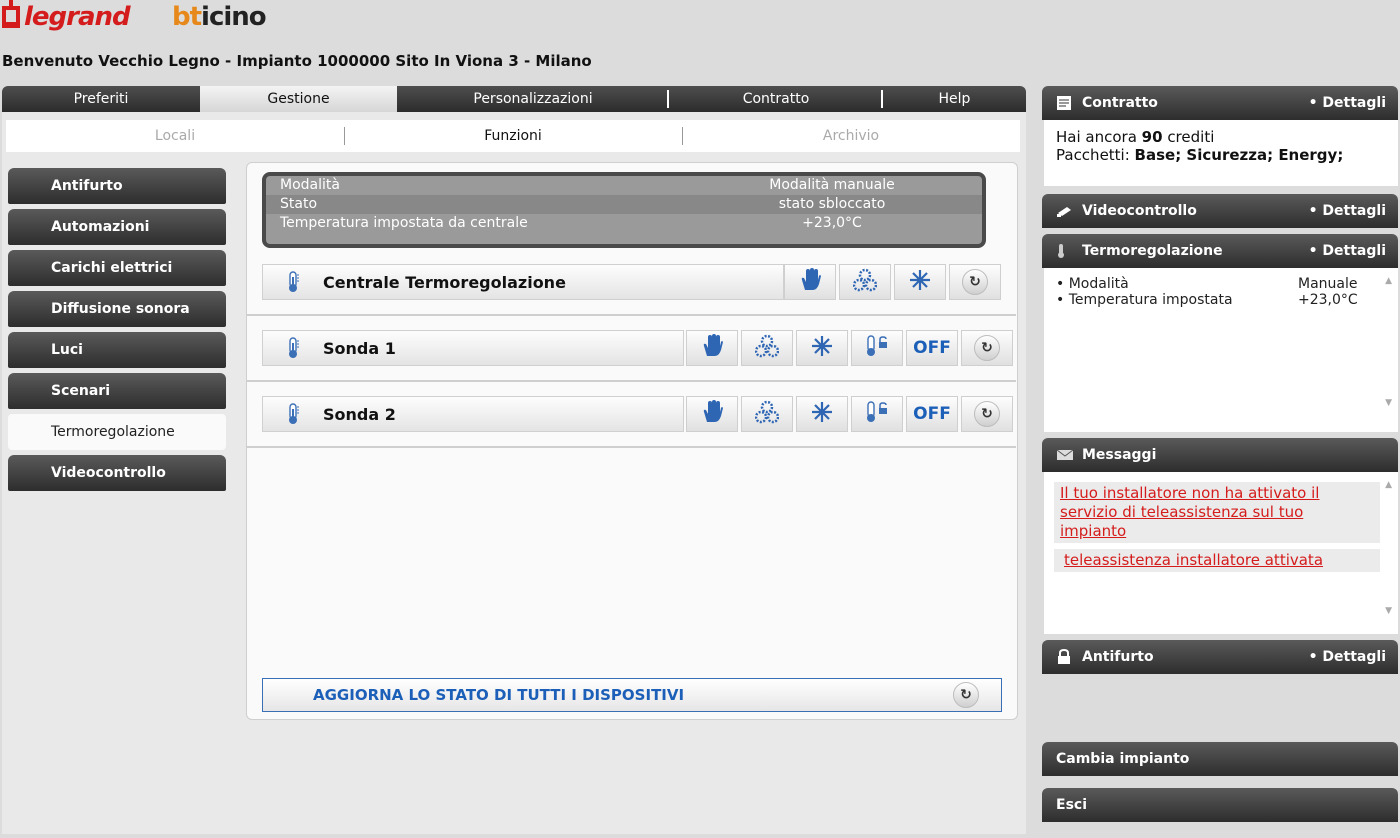 The height and width of the screenshot is (838, 1400). I want to click on termoregolazione-dettagli-link: • Dettagli, so click(1347, 251).